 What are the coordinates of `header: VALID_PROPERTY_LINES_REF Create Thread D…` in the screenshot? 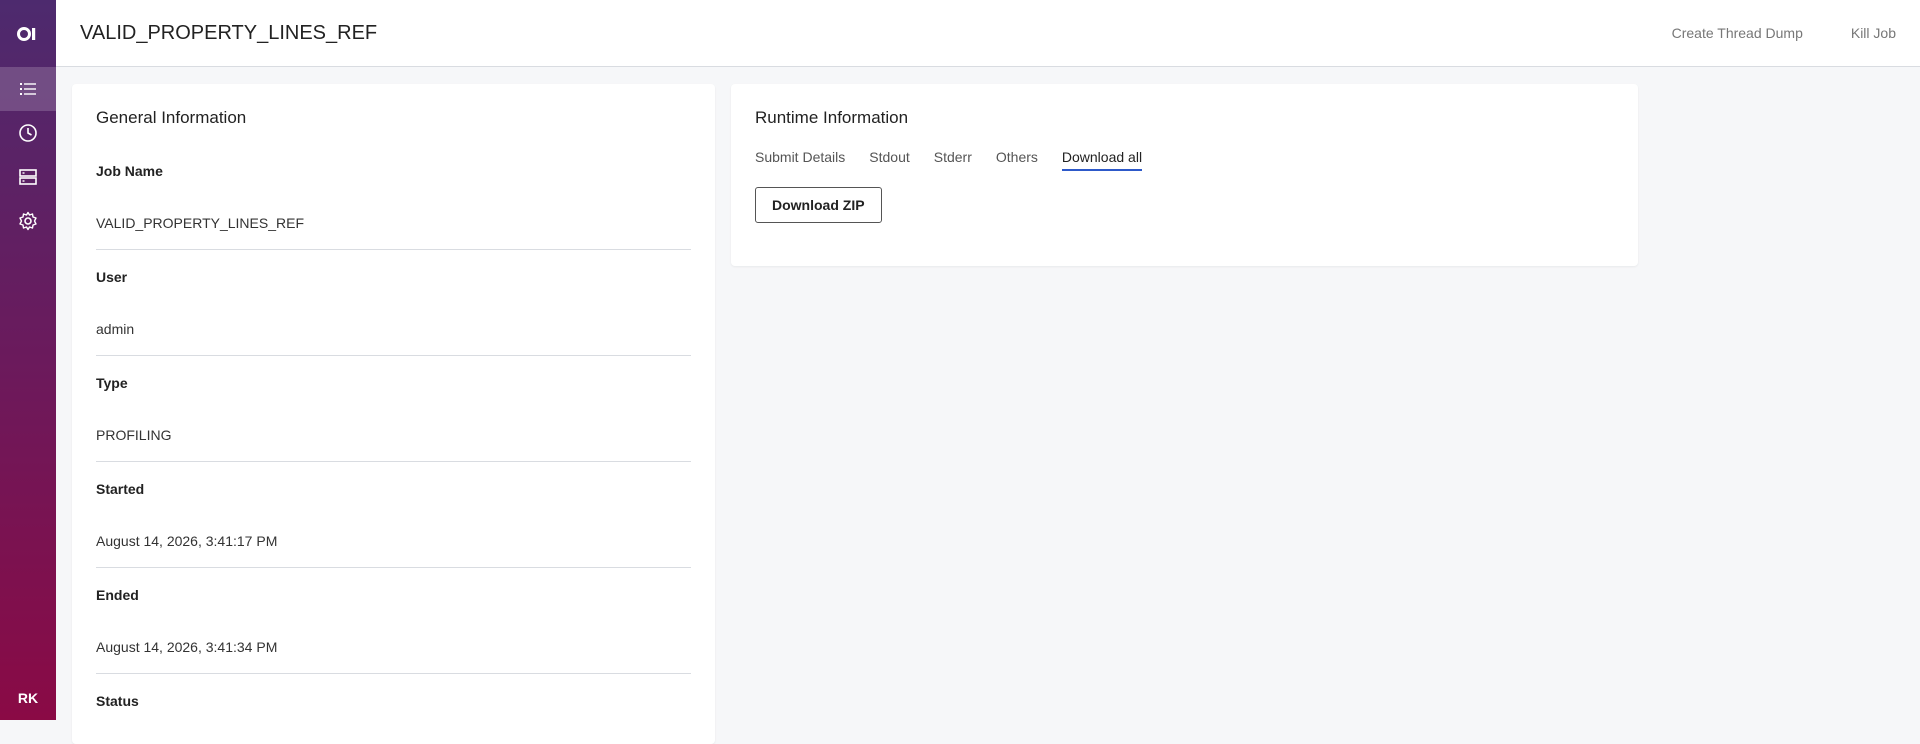 It's located at (988, 33).